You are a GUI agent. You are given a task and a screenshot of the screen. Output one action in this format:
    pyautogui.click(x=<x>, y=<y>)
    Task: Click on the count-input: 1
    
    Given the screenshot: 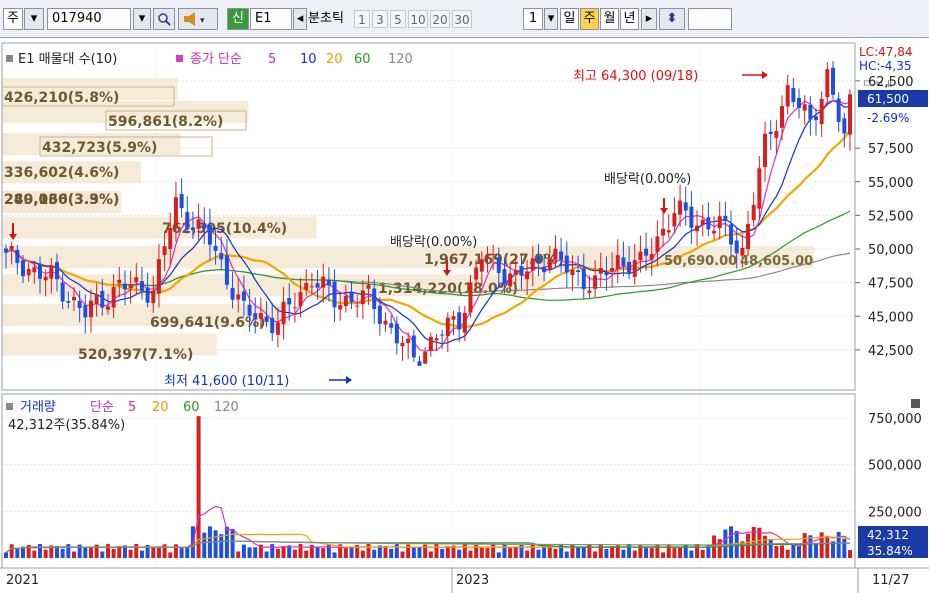 What is the action you would take?
    pyautogui.click(x=533, y=19)
    